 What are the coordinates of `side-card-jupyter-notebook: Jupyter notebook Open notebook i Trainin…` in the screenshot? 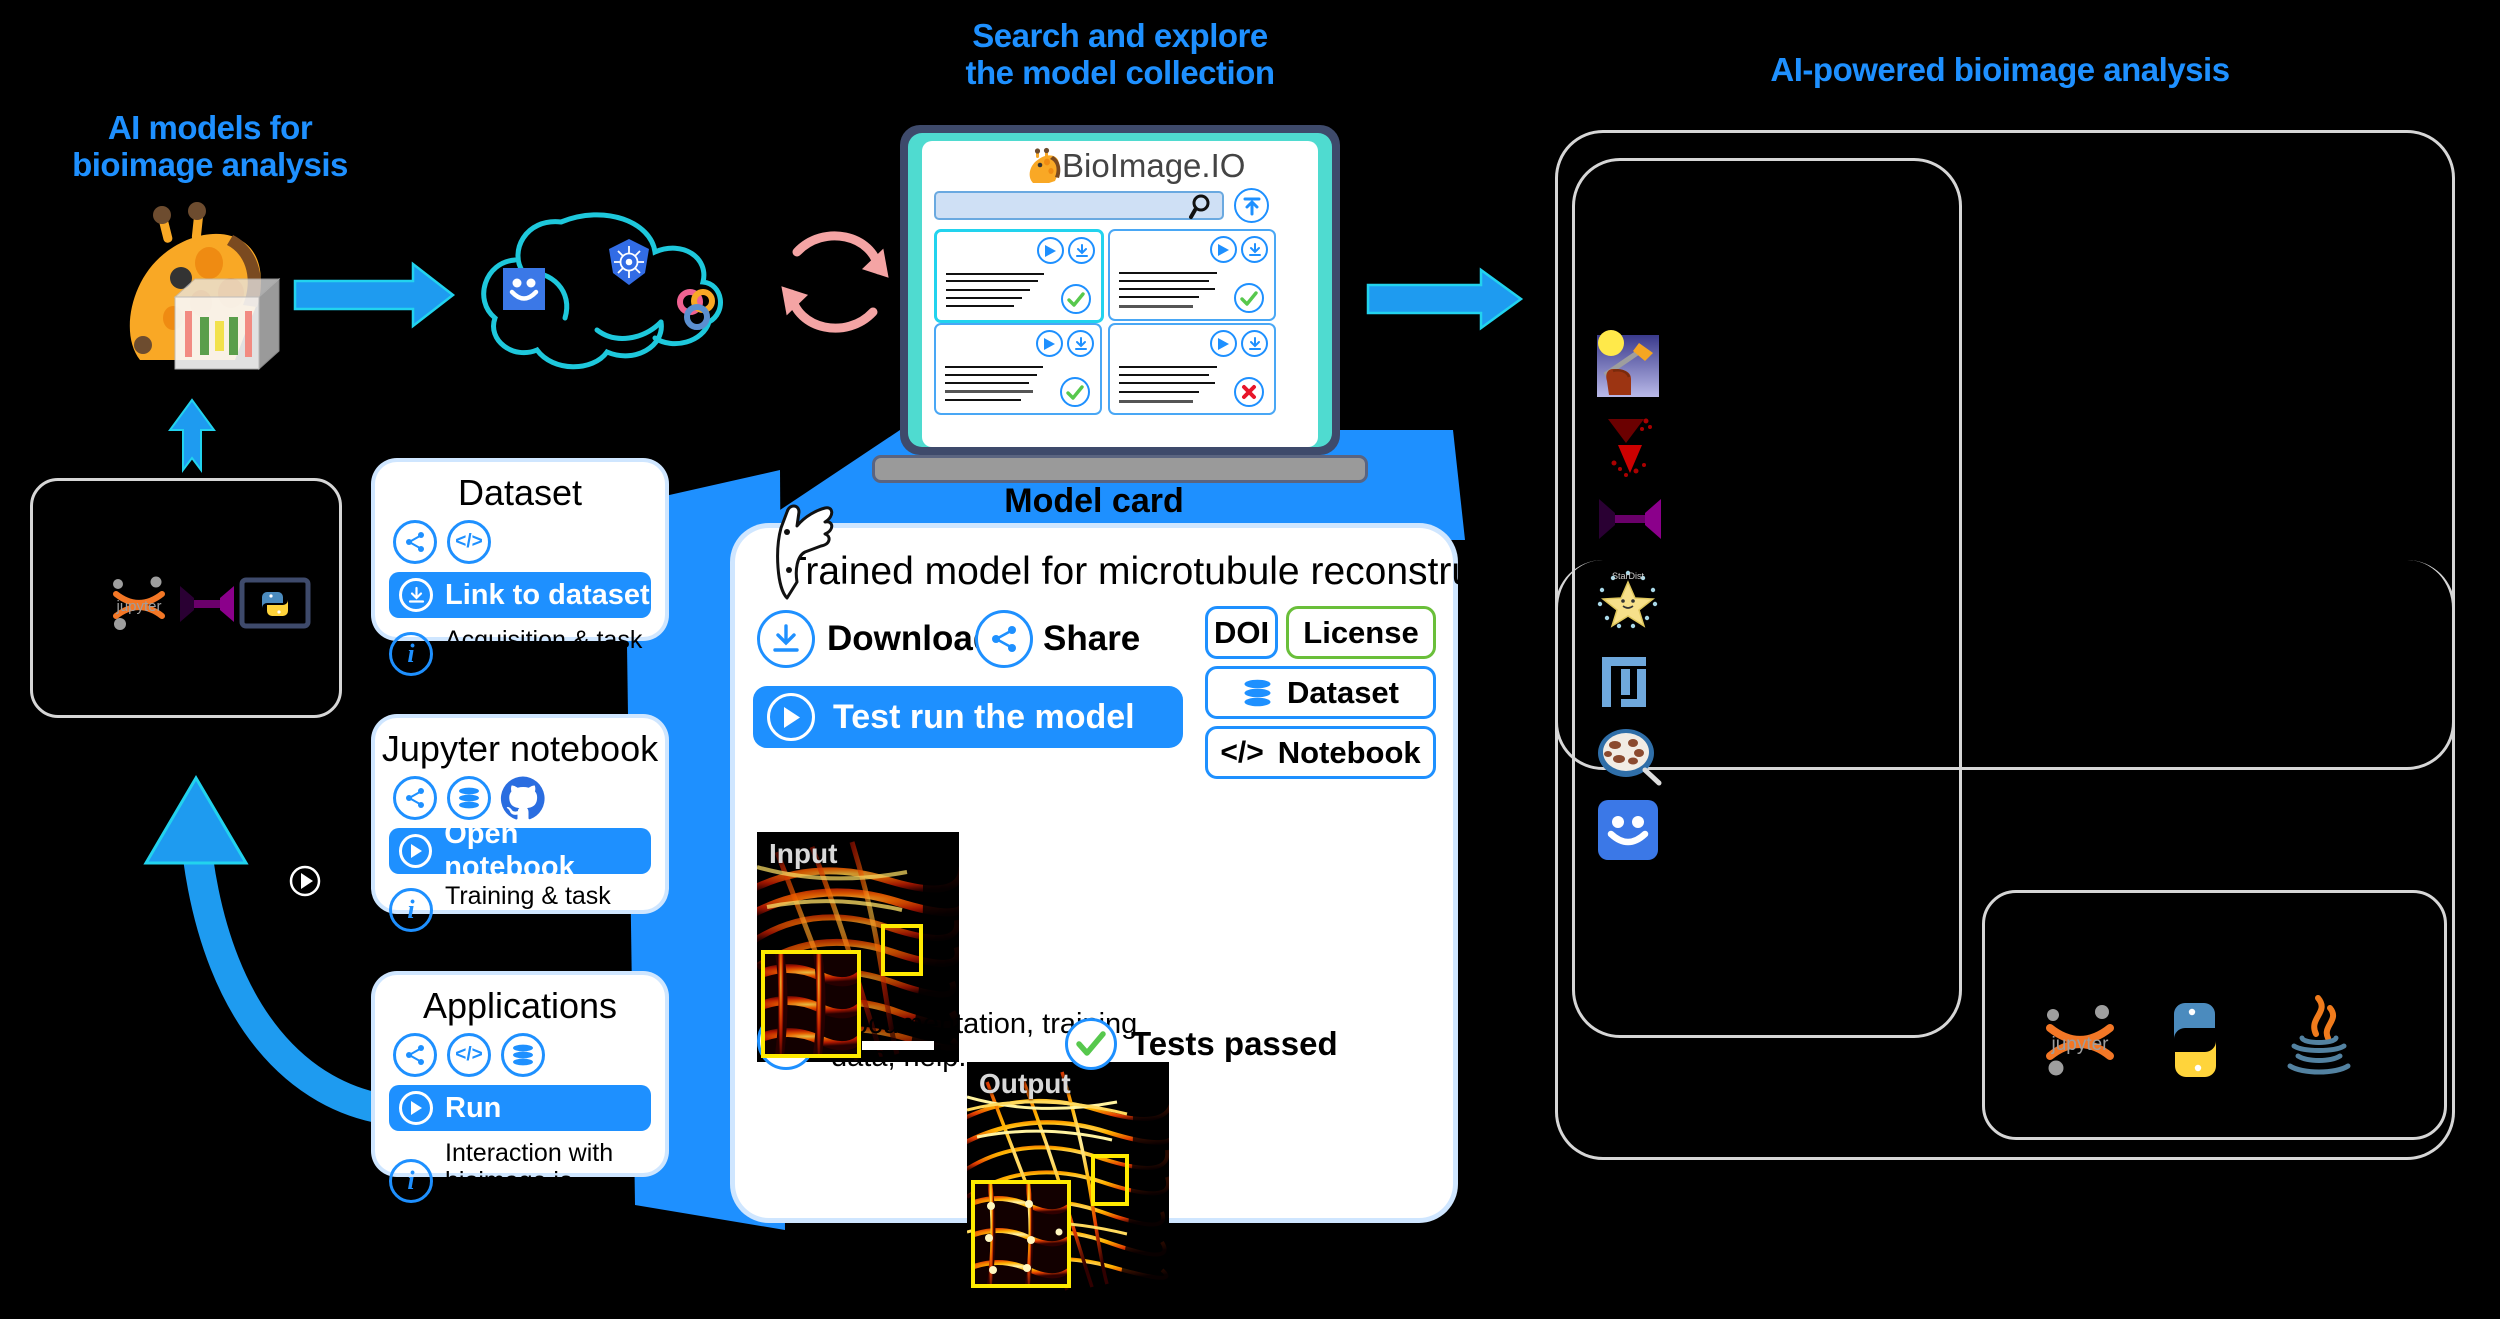 It's located at (520, 828).